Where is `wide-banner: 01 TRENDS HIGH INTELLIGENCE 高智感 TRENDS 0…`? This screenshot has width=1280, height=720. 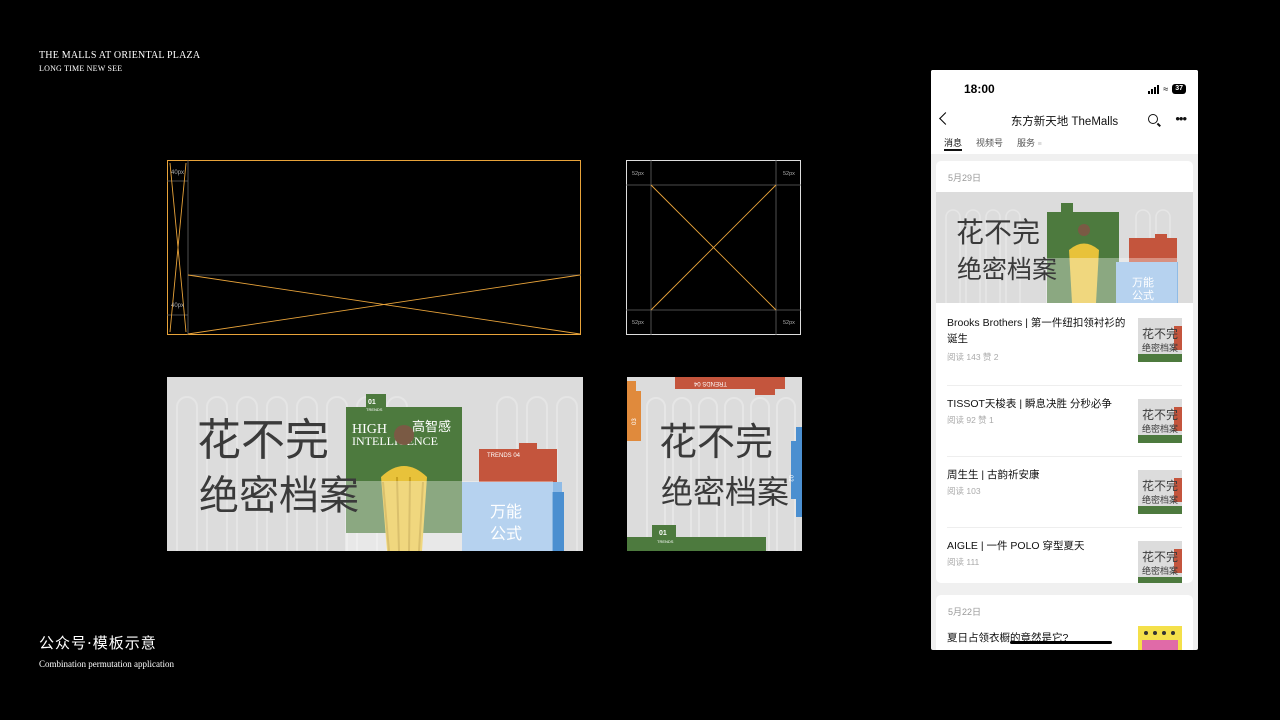
wide-banner: 01 TRENDS HIGH INTELLIGENCE 高智感 TRENDS 0… is located at coordinates (375, 464).